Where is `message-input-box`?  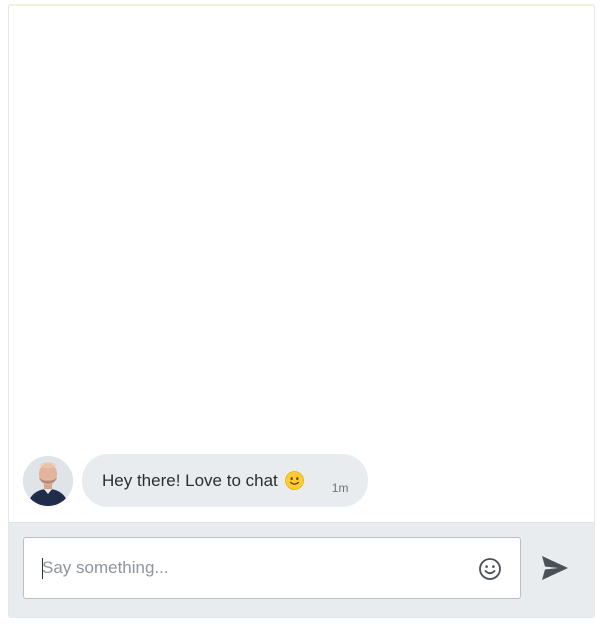 message-input-box is located at coordinates (272, 568).